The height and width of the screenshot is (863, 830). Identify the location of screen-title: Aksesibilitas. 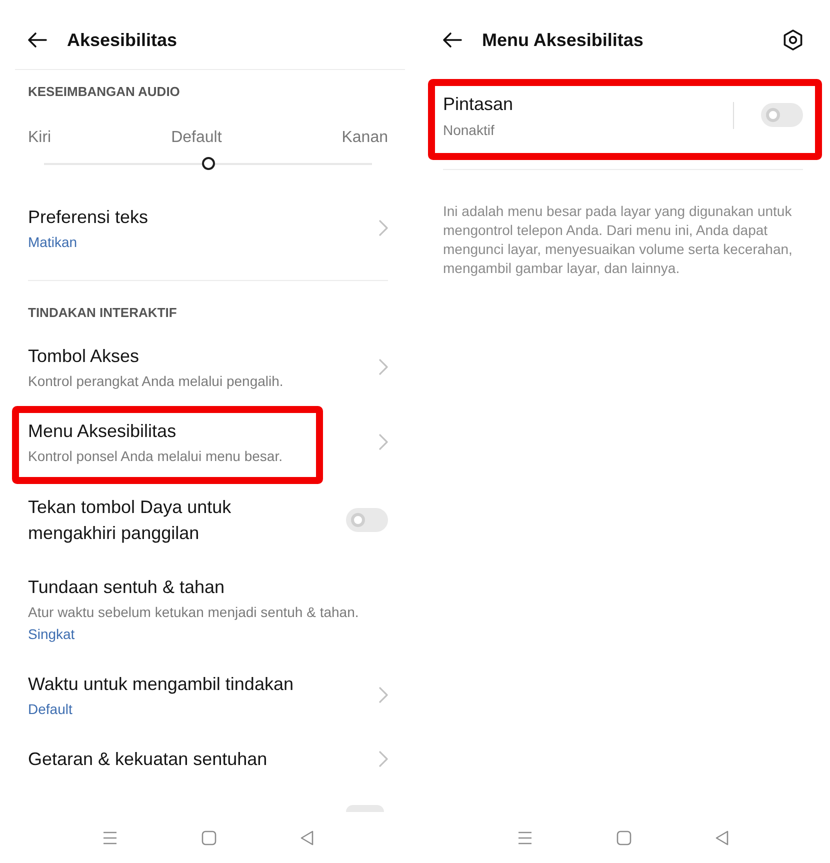
(122, 40).